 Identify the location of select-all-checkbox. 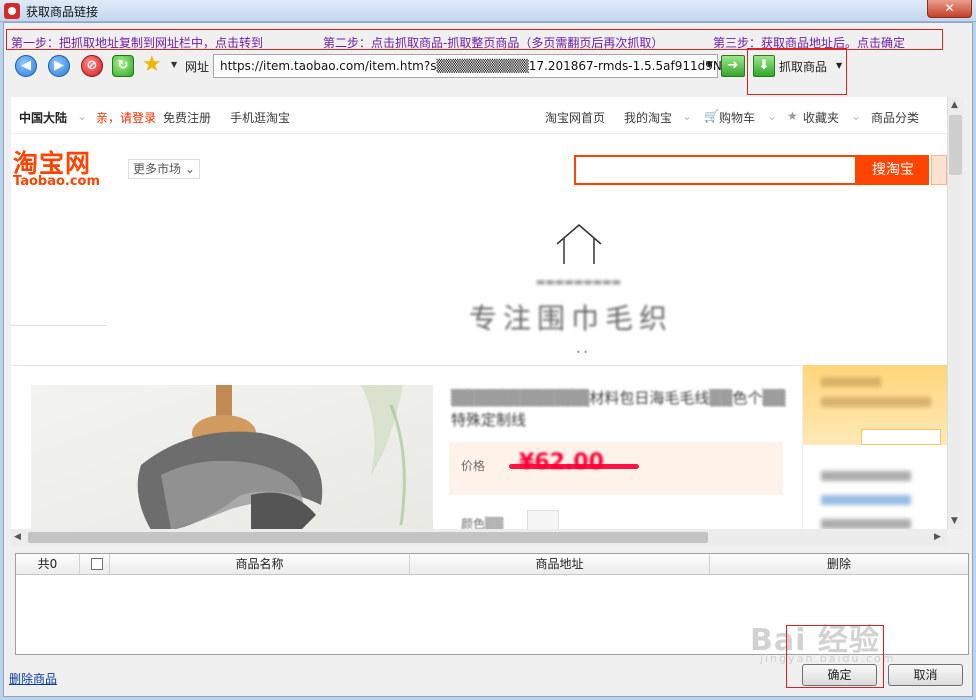
(97, 564).